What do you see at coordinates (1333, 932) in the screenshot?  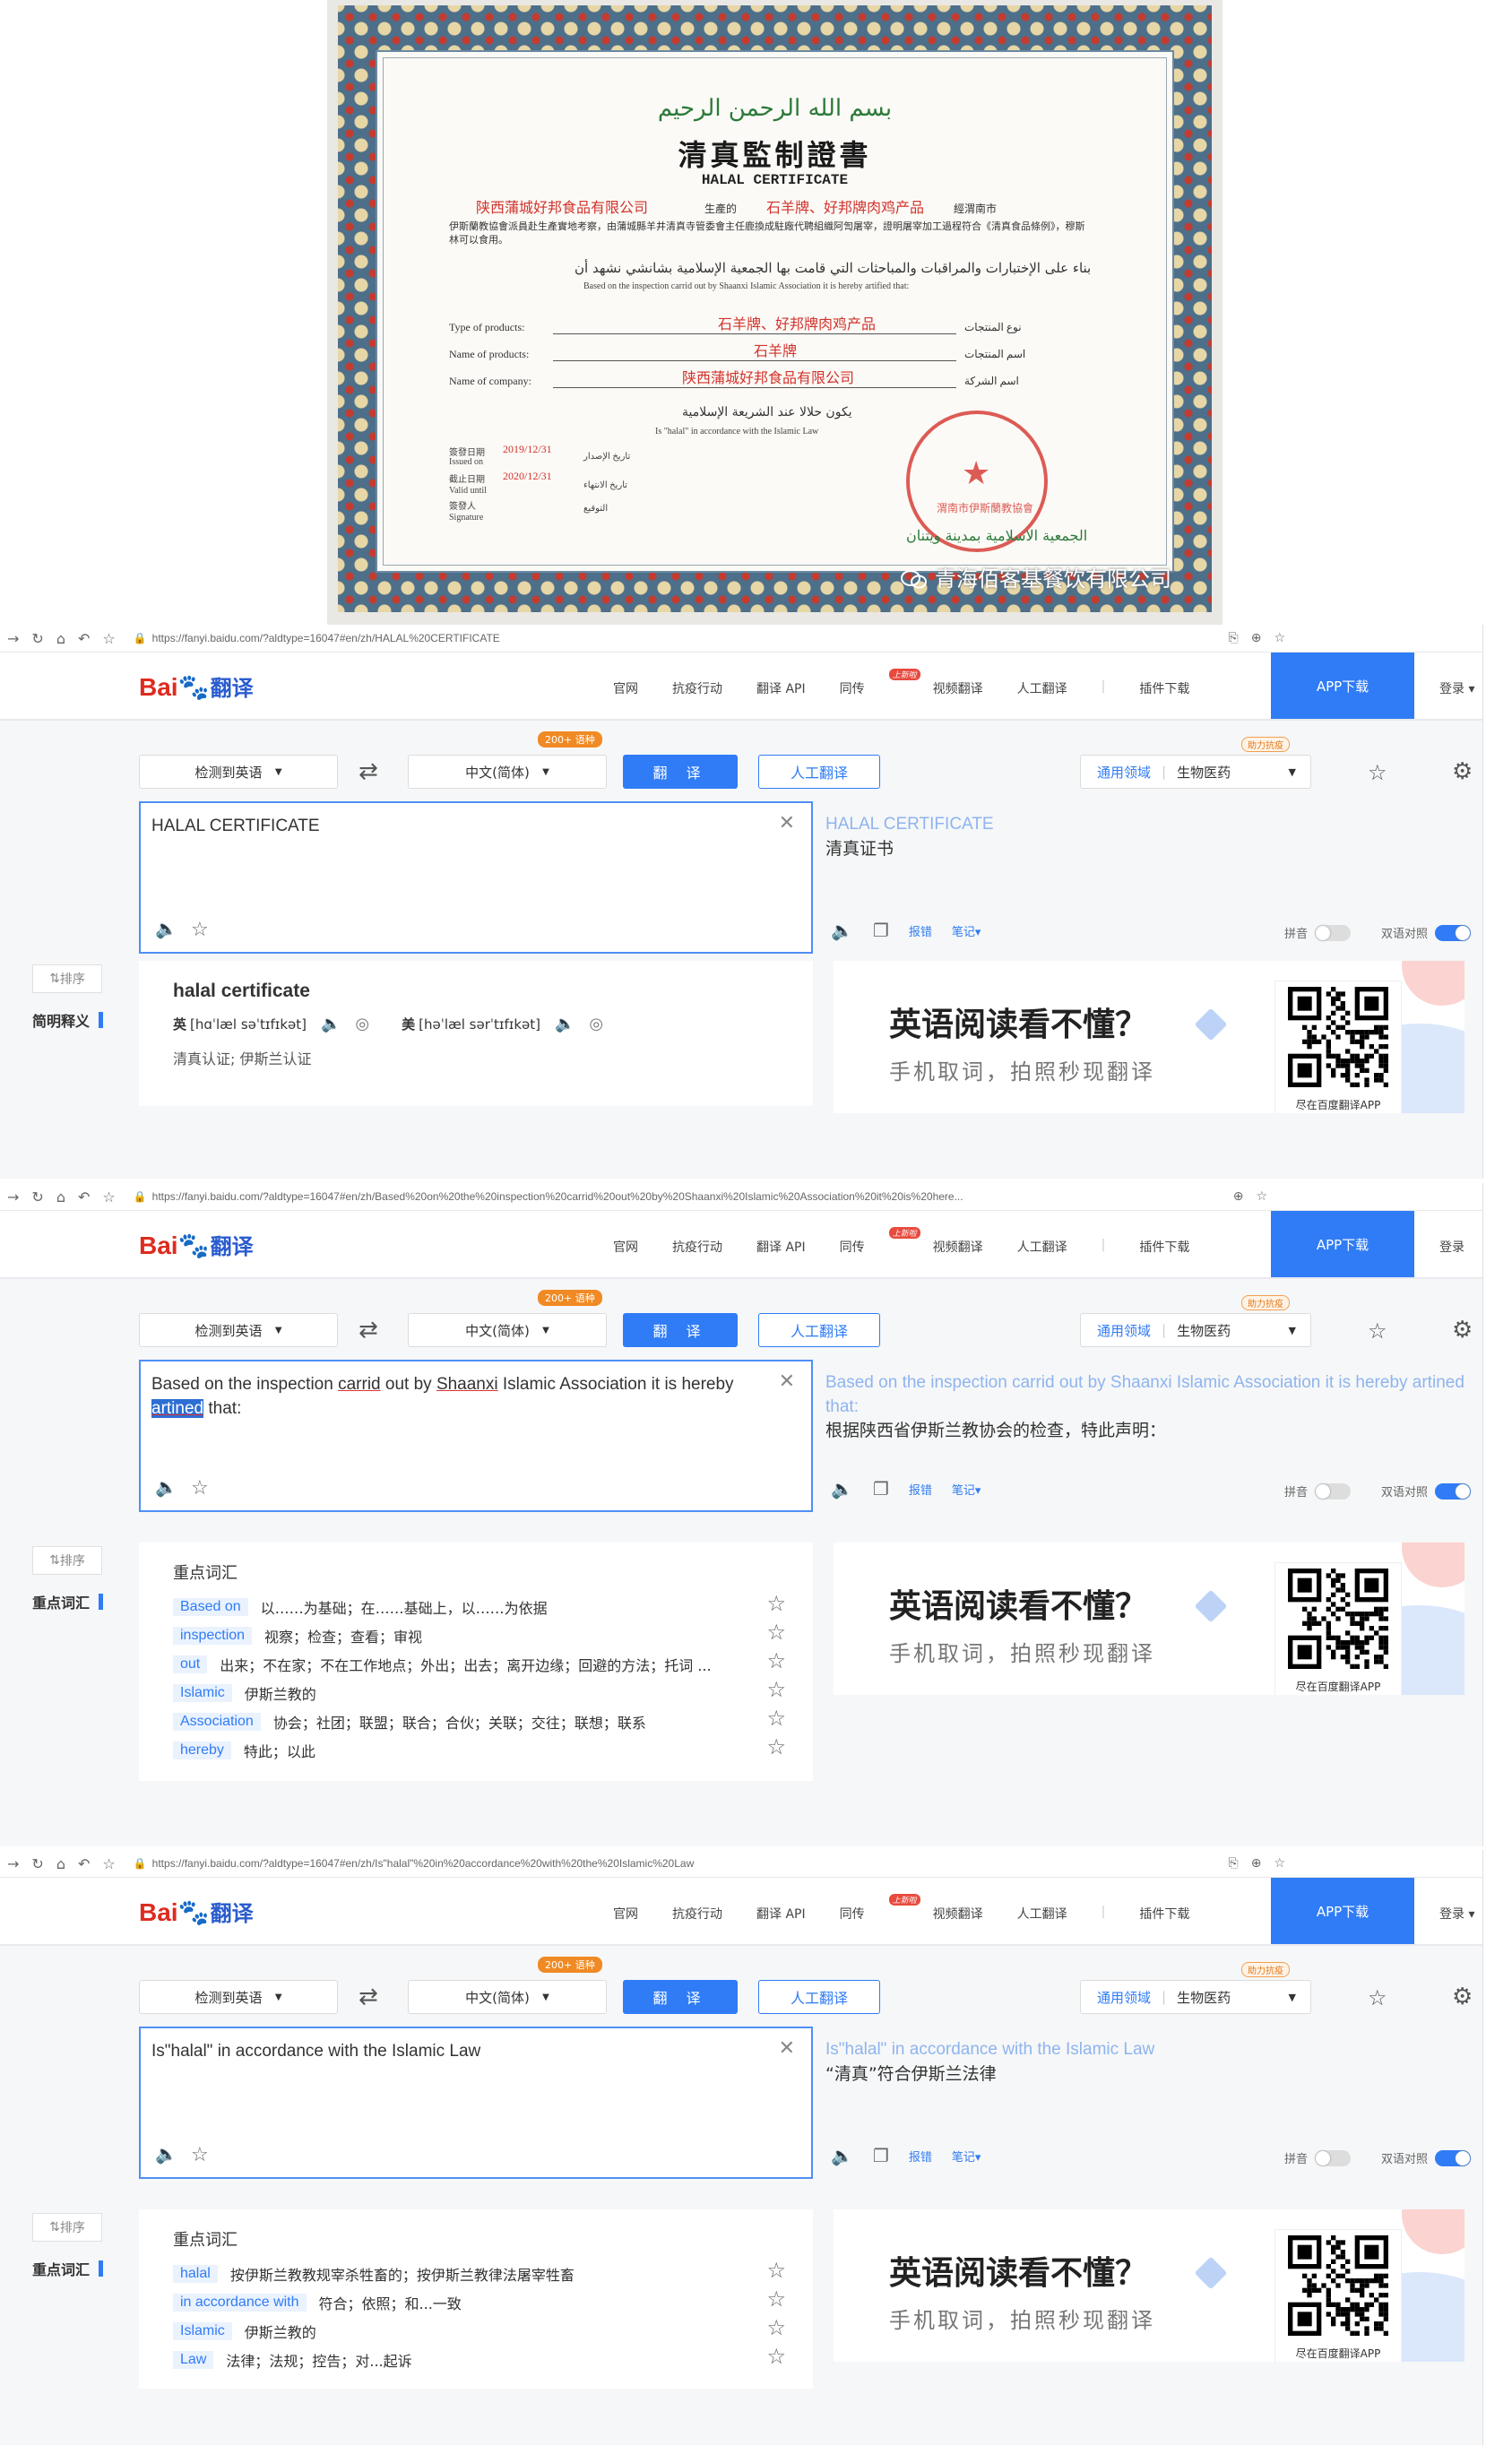 I see `pinyin-switch` at bounding box center [1333, 932].